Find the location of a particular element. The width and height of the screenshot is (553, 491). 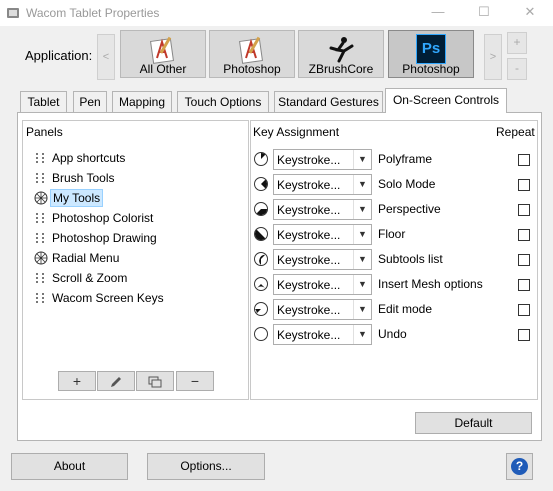

panel-item-label: Wacom Screen Keys is located at coordinates (108, 298).